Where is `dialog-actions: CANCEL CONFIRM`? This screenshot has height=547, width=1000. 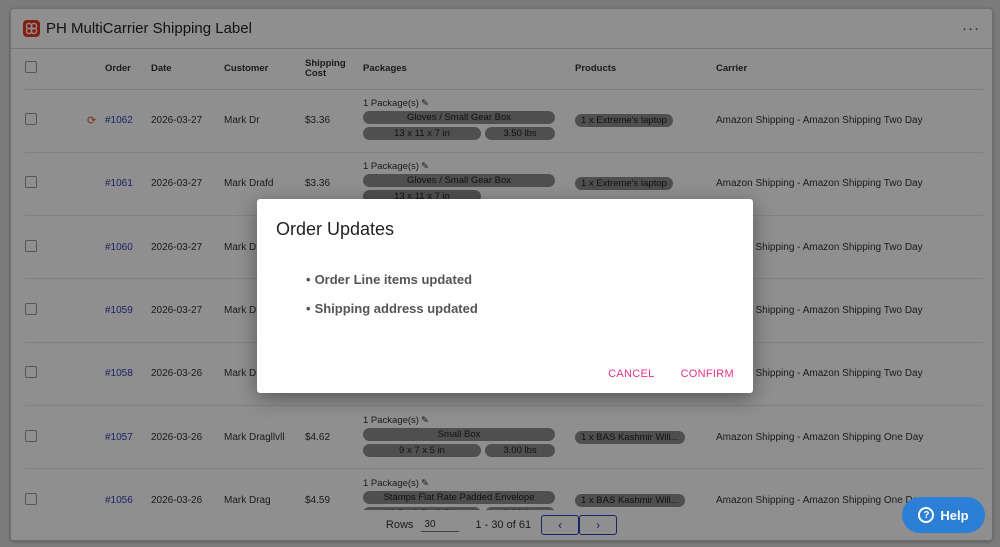 dialog-actions: CANCEL CONFIRM is located at coordinates (671, 374).